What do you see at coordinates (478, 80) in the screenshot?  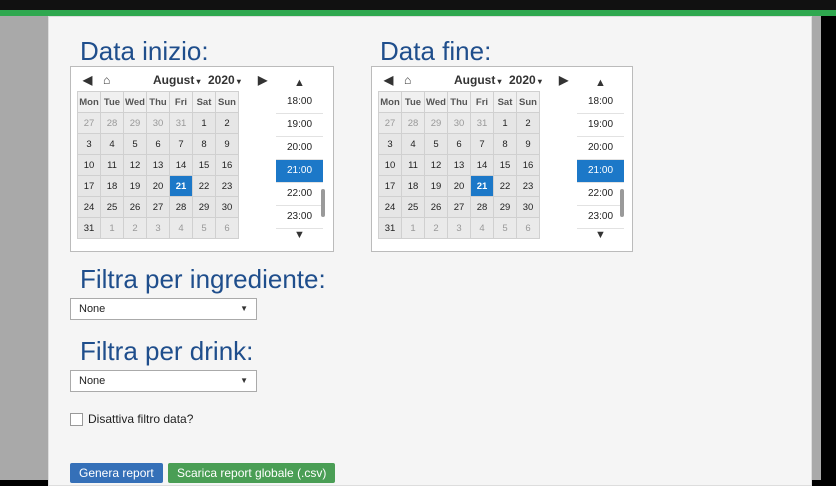 I see `end-month-select: August ▾` at bounding box center [478, 80].